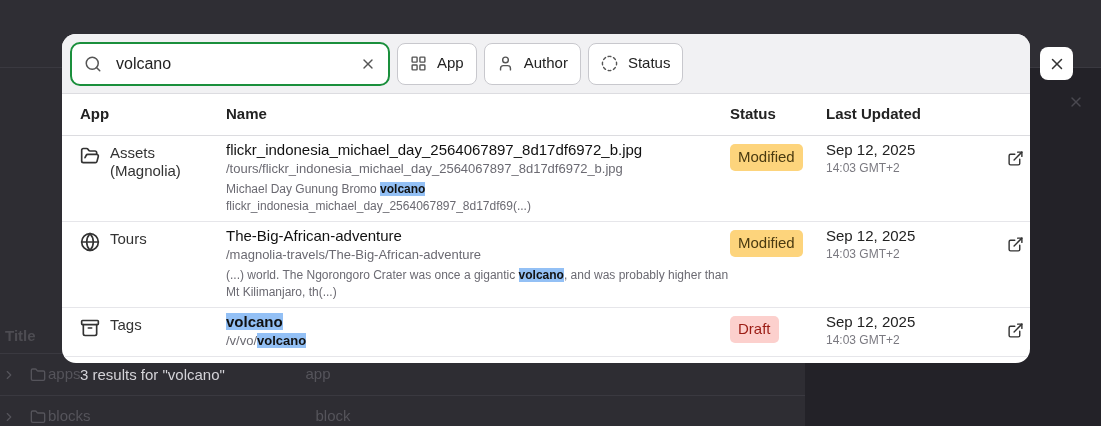 The width and height of the screenshot is (1101, 426). Describe the element at coordinates (146, 162) in the screenshot. I see `app-name: Assets (Magnolia)` at that location.